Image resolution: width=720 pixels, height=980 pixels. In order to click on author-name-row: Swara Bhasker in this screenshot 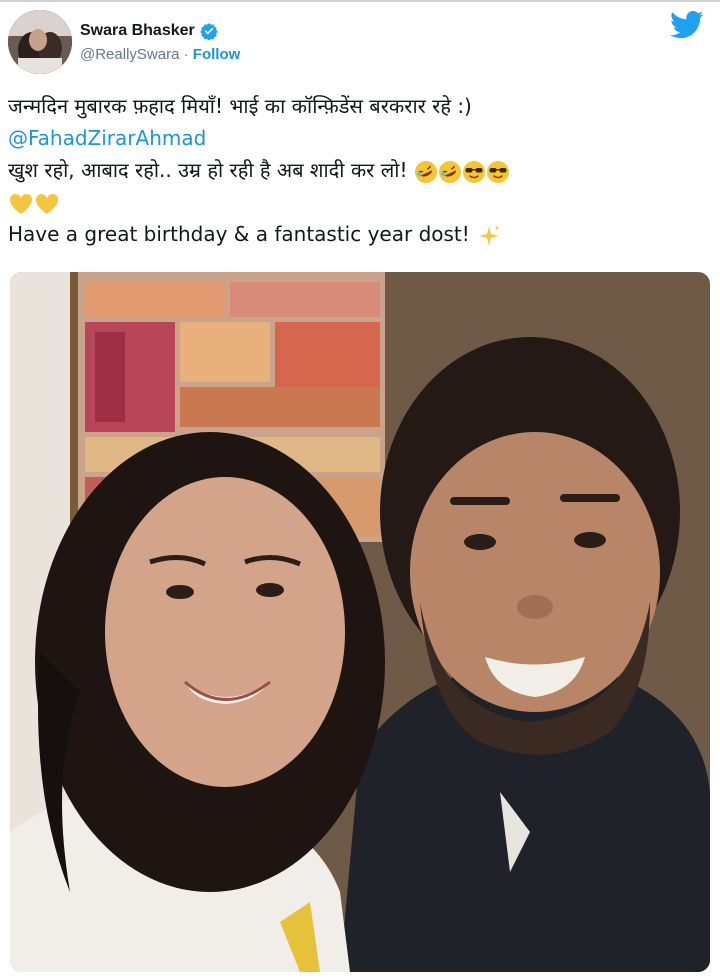, I will do `click(149, 31)`.